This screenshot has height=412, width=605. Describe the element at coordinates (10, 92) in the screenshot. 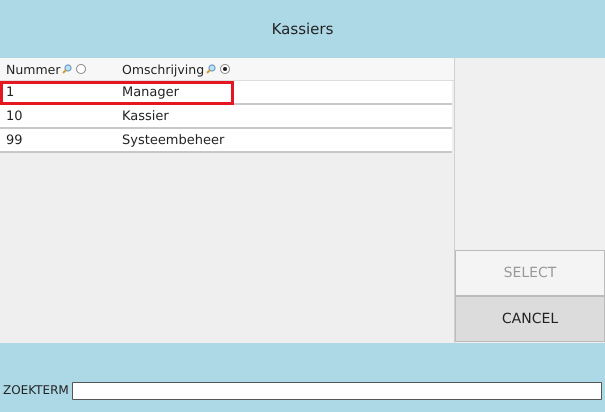

I see `table-cell-text: 1` at that location.